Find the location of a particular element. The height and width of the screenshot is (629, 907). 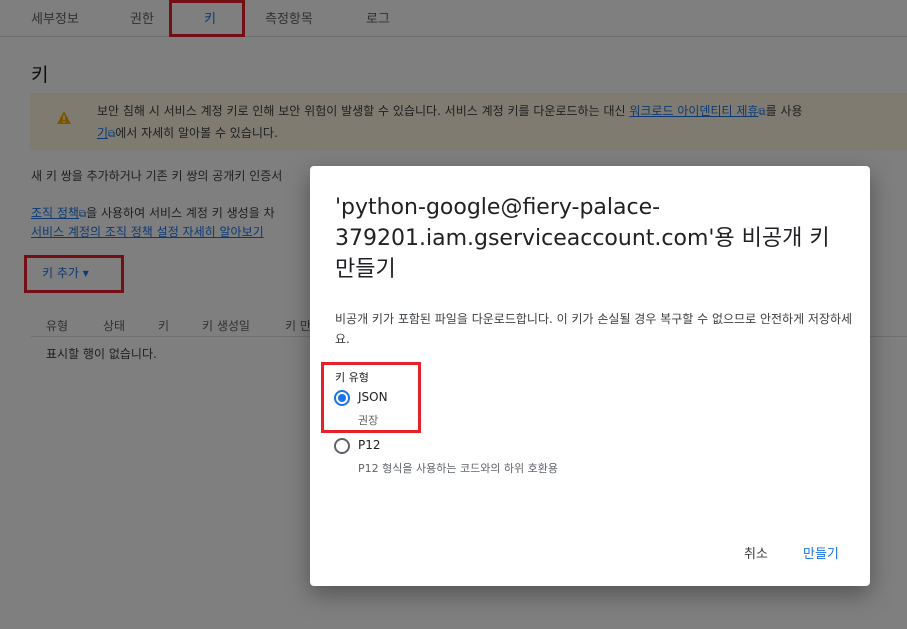

p12-radio is located at coordinates (342, 446).